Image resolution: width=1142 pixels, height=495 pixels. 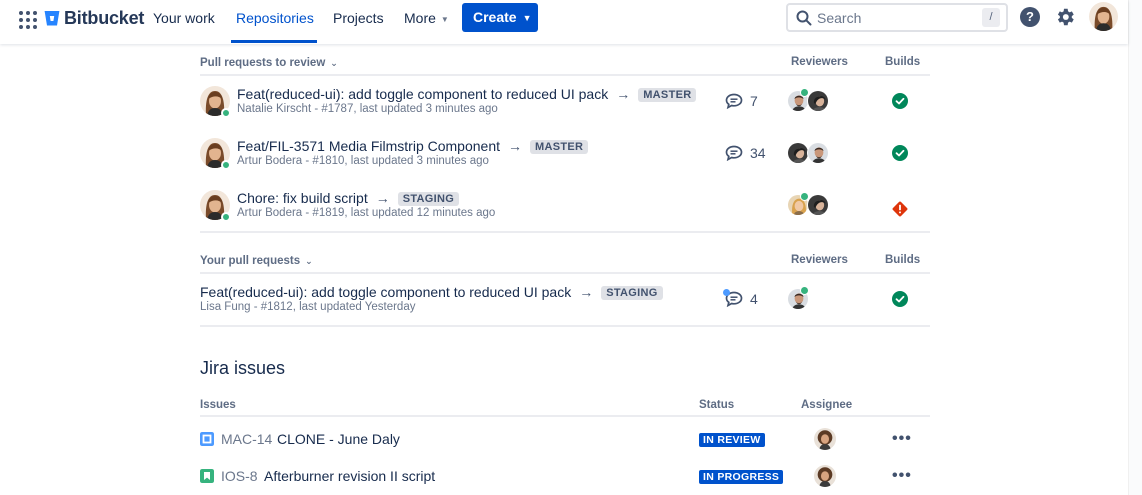 What do you see at coordinates (726, 292) in the screenshot?
I see `unread-dot-icon` at bounding box center [726, 292].